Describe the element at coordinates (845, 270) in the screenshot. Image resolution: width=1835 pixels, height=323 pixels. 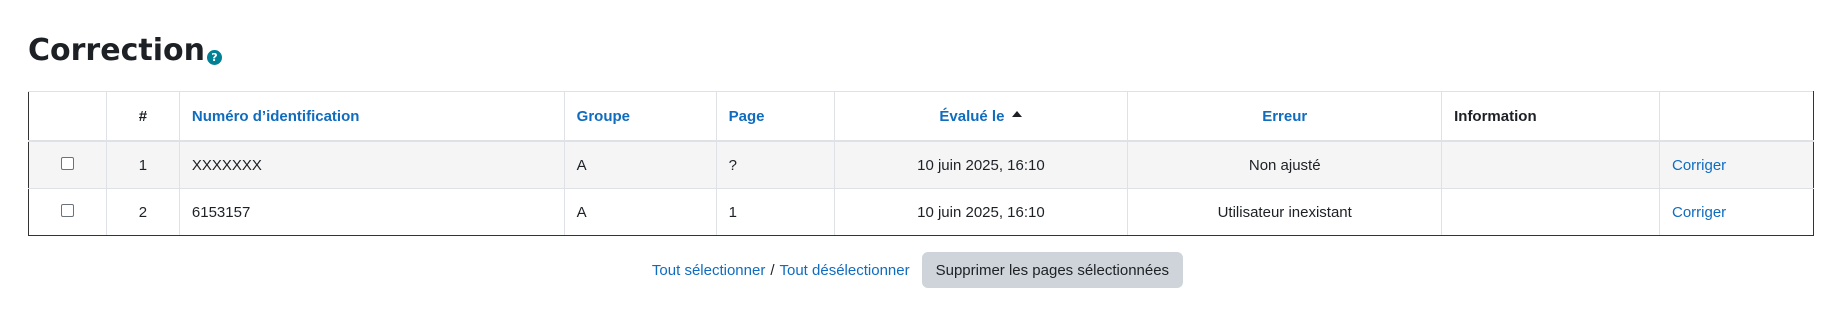
I see `deselect-all-link: Tout désélectionner` at that location.